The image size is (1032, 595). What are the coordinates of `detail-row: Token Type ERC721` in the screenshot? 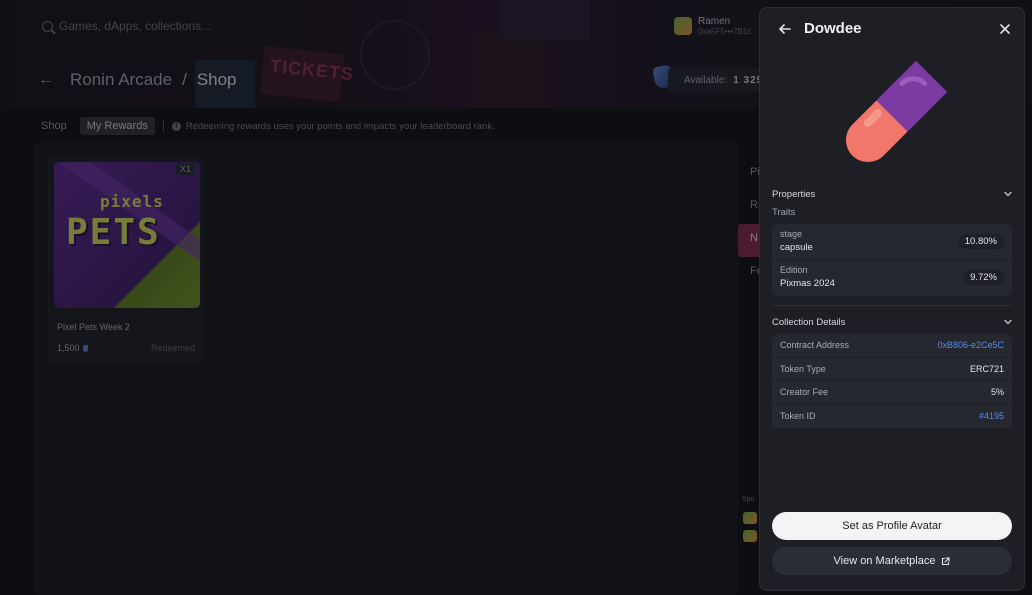 It's located at (892, 369).